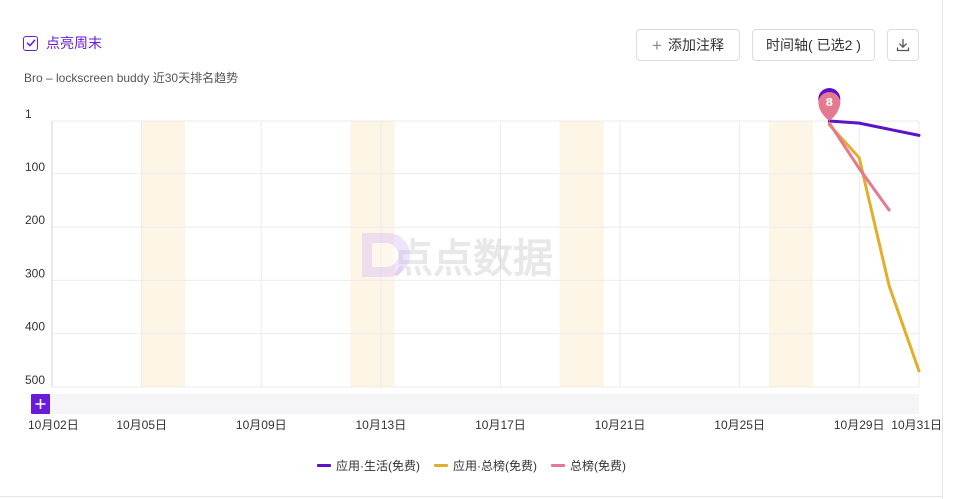 The width and height of the screenshot is (955, 499). What do you see at coordinates (381, 425) in the screenshot?
I see `x-tick-label: 10月13日` at bounding box center [381, 425].